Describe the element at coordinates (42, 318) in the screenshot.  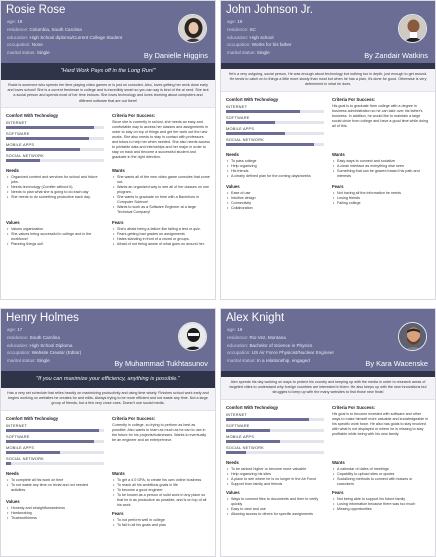
I see `persona-name: Henry Holmes` at that location.